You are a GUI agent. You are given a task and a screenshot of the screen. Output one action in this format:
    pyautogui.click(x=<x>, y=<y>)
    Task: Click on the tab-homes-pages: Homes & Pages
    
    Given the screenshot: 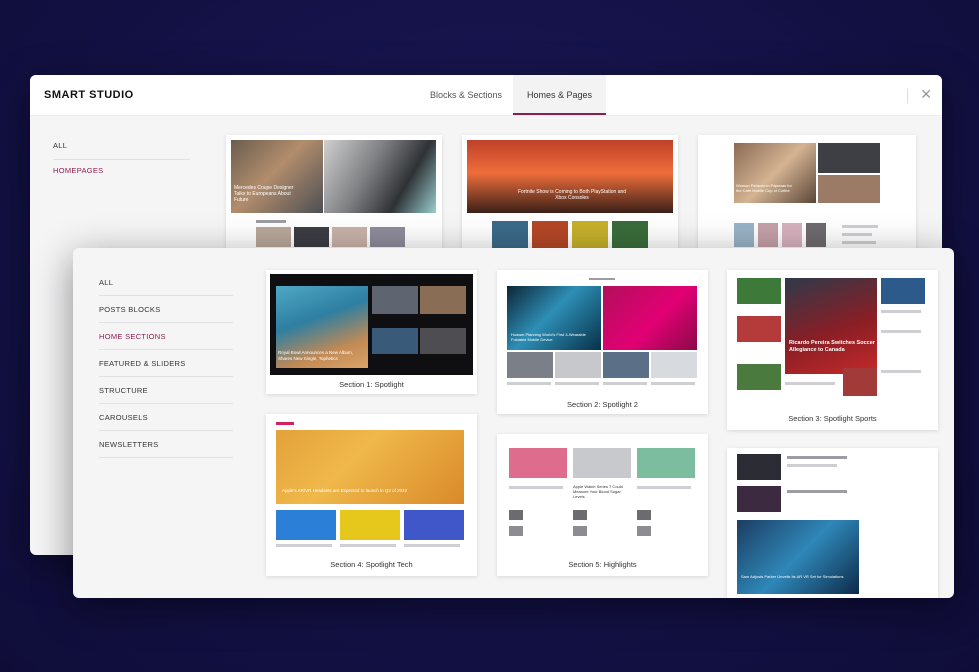 What is the action you would take?
    pyautogui.click(x=560, y=95)
    